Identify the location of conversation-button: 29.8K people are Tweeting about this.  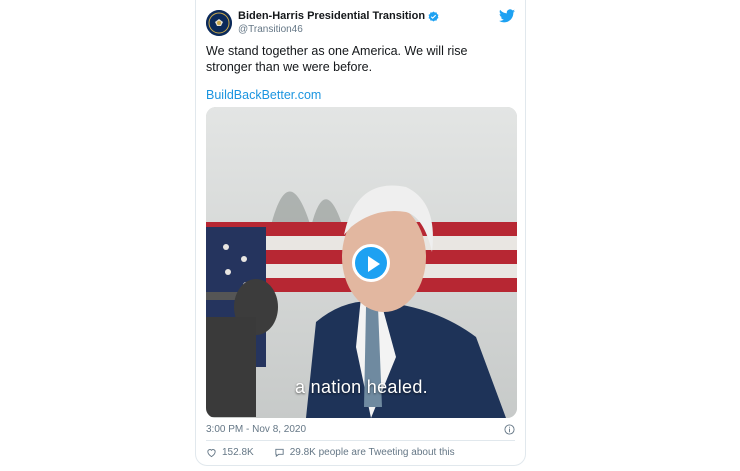
(364, 452).